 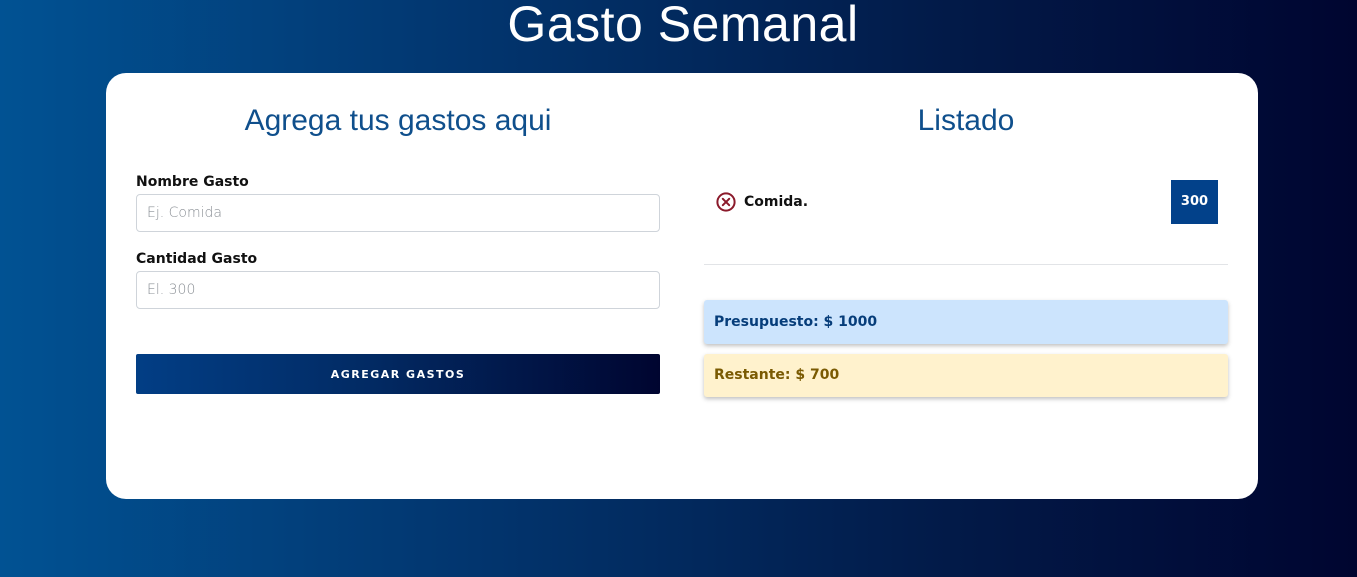 What do you see at coordinates (776, 202) in the screenshot?
I see `expense-item-name: Comida.` at bounding box center [776, 202].